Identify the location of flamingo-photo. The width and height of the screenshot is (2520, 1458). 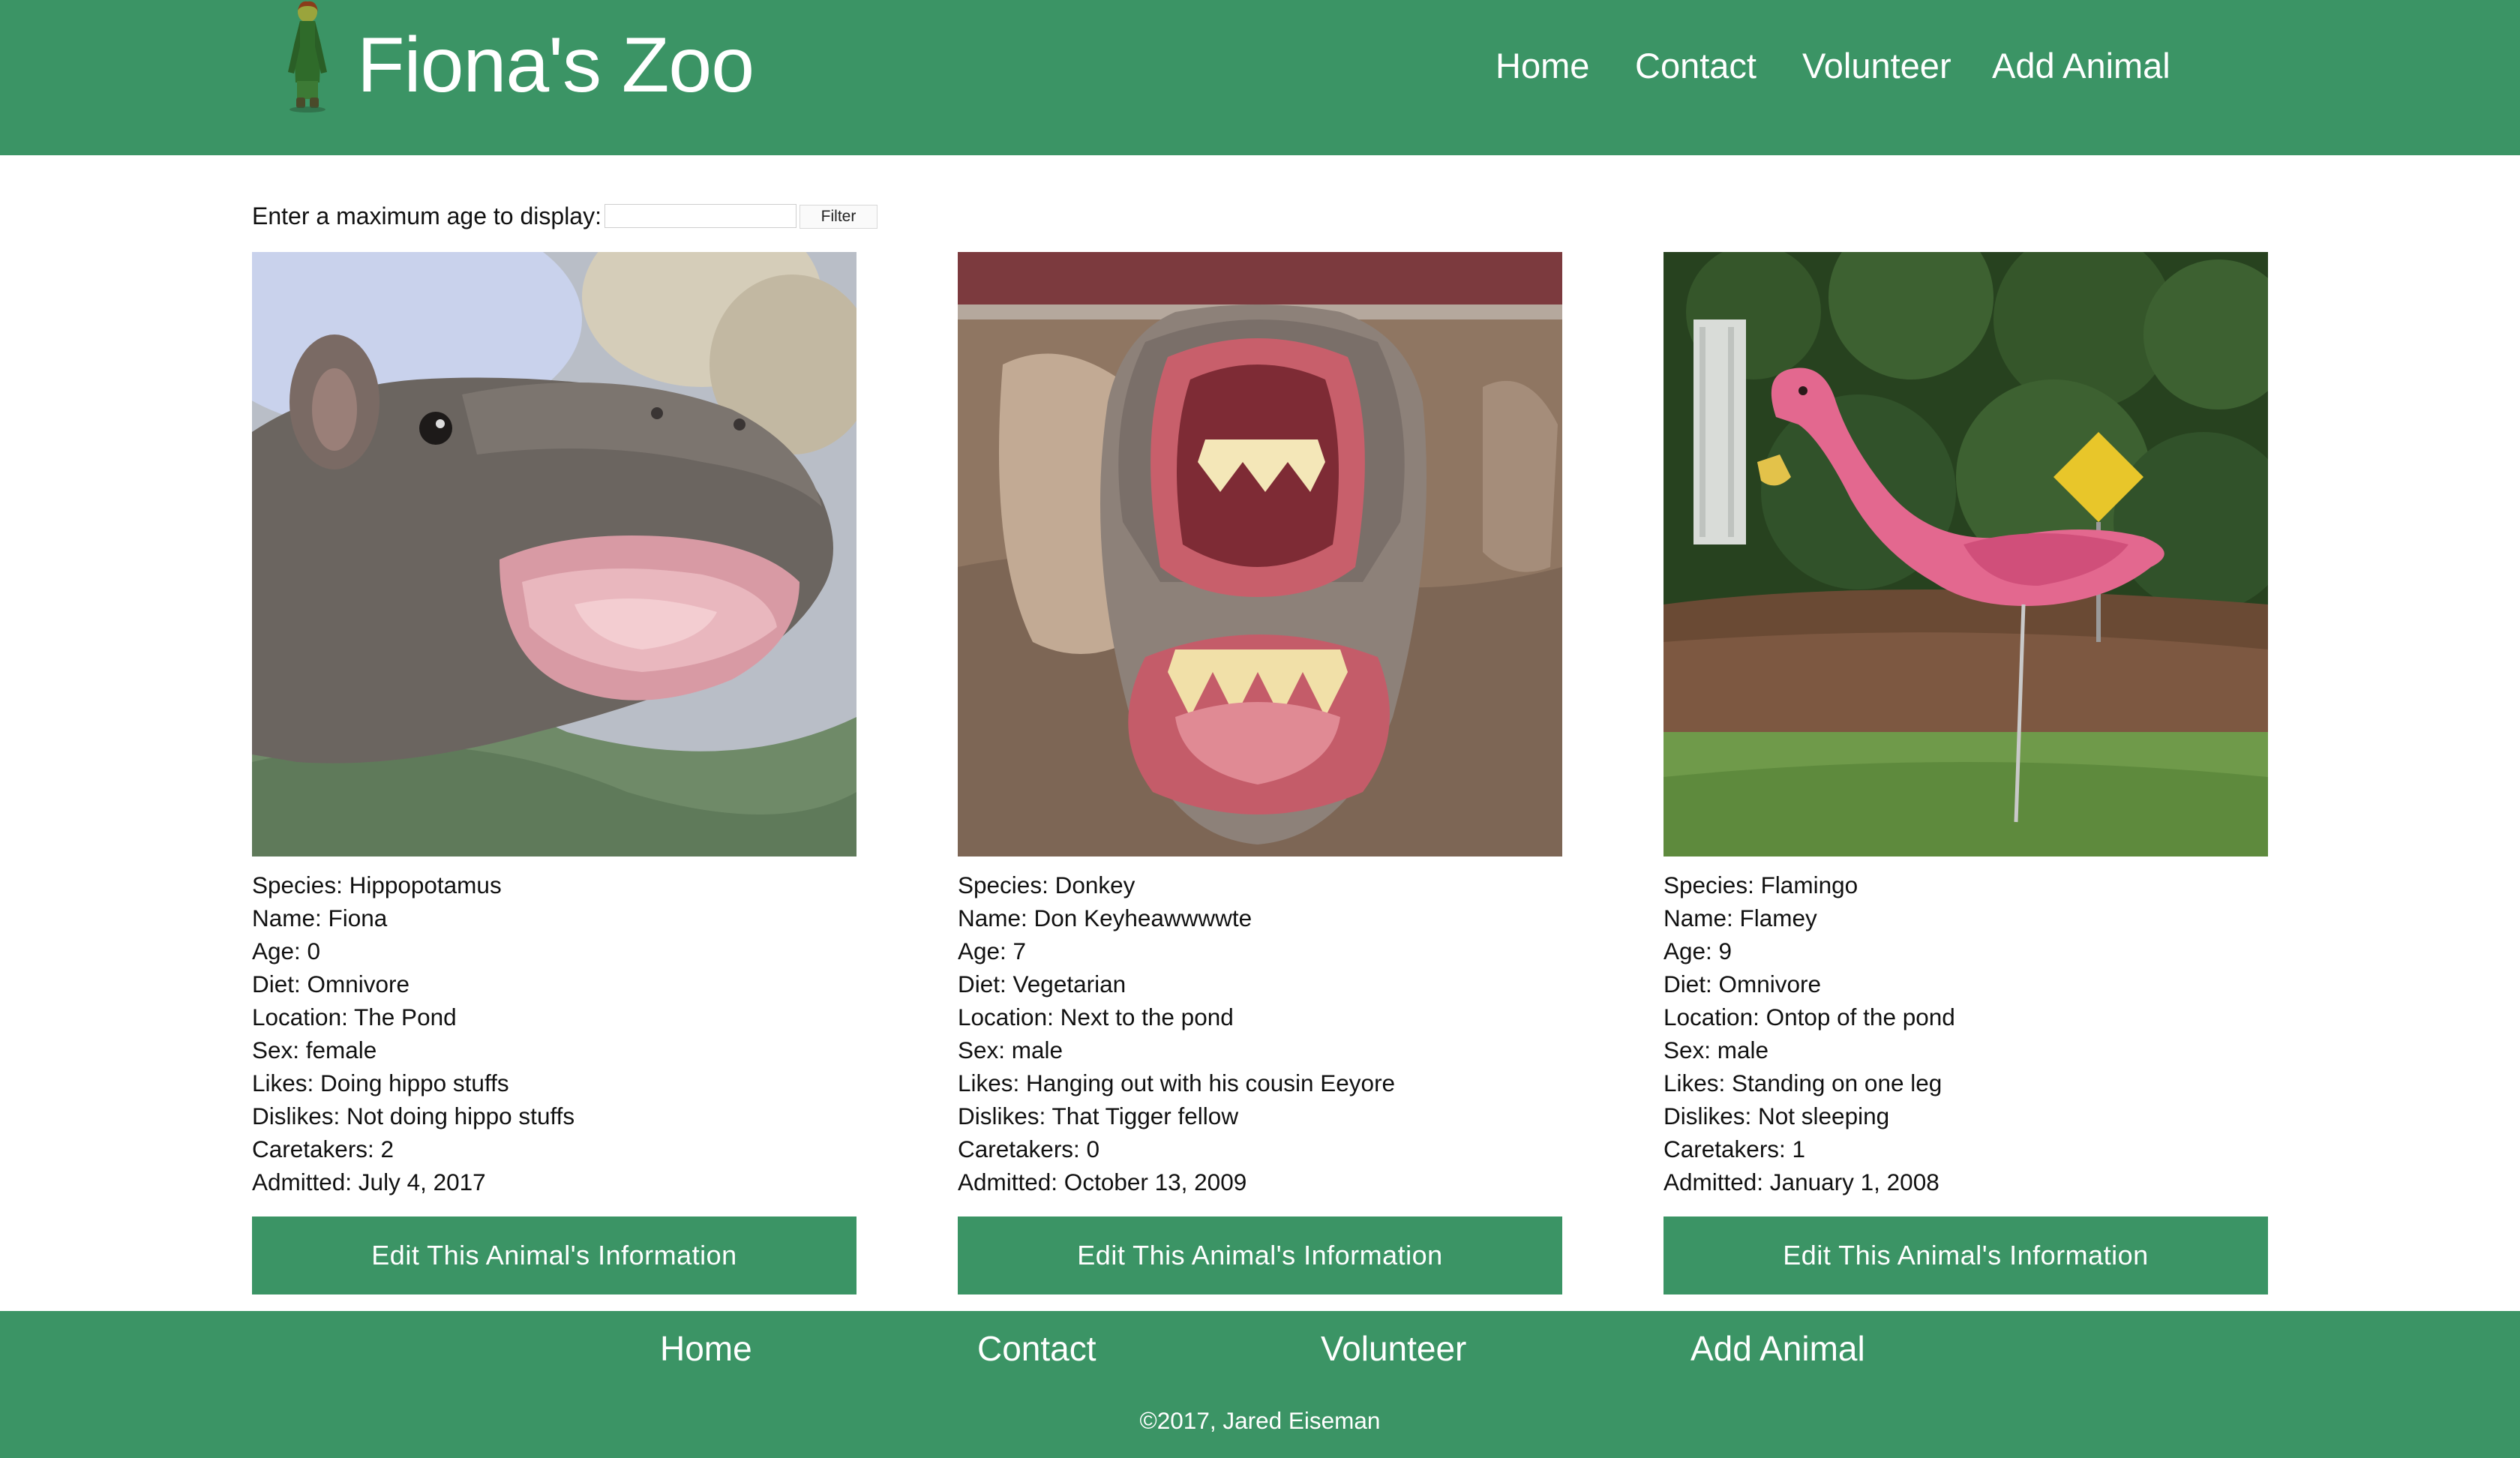
(1966, 554).